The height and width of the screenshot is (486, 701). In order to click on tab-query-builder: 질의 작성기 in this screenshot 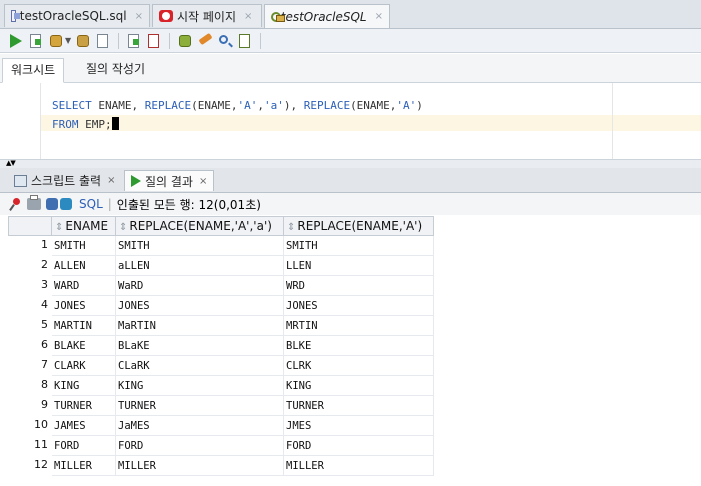, I will do `click(115, 69)`.